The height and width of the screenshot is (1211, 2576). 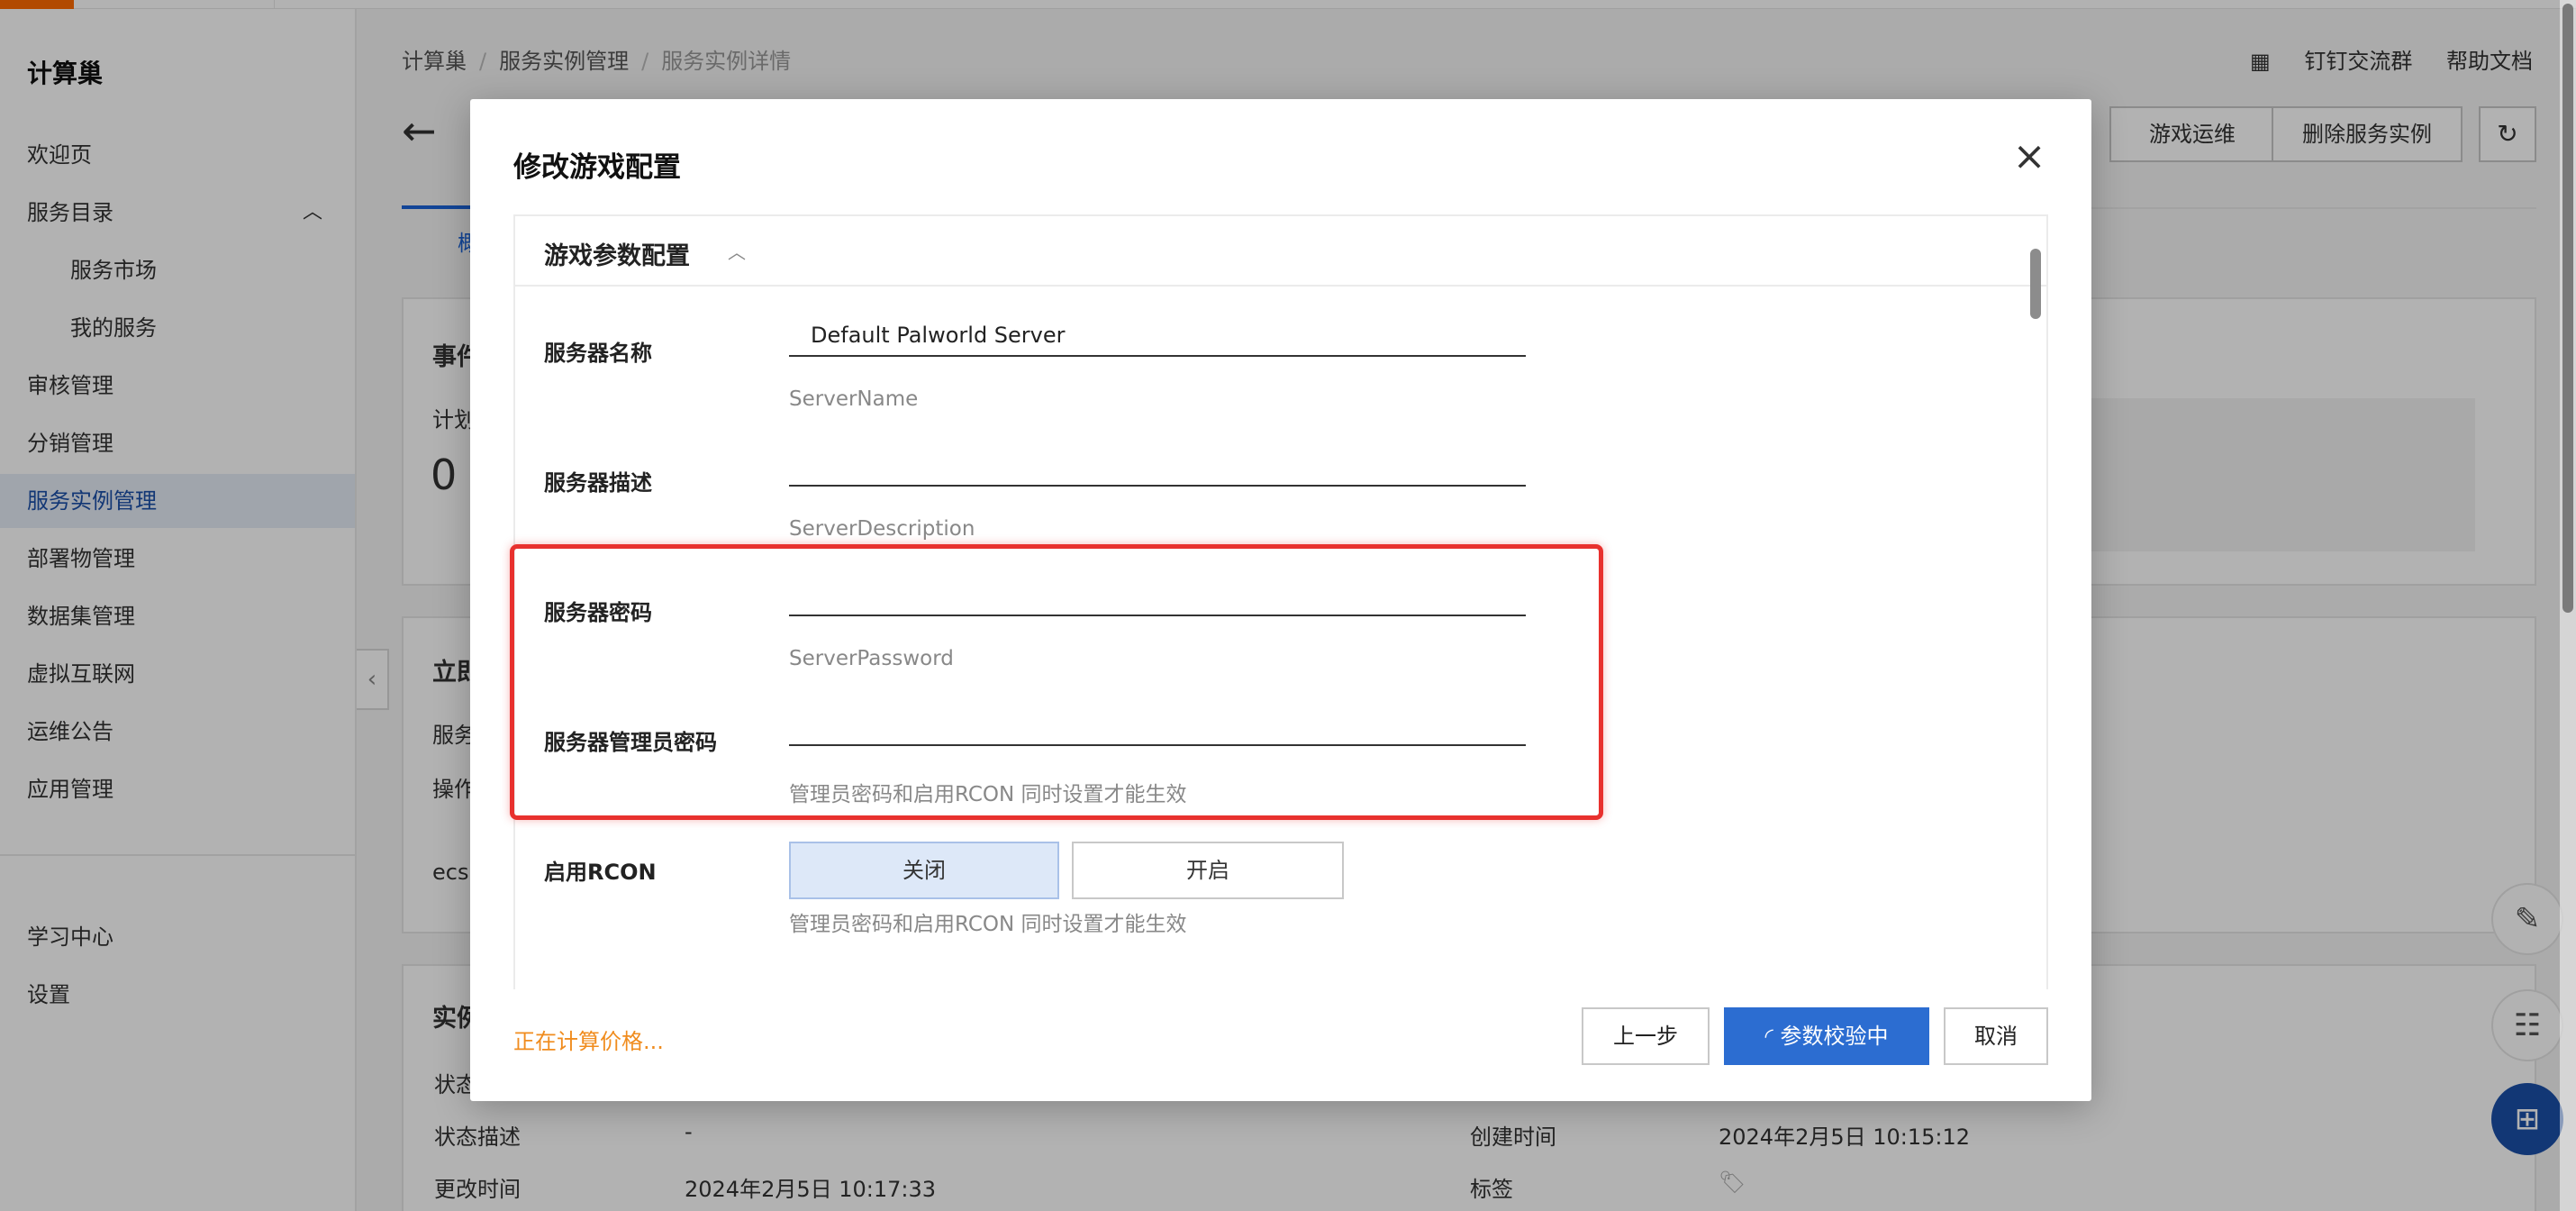 I want to click on server-description-label: 服务器描述, so click(x=598, y=483).